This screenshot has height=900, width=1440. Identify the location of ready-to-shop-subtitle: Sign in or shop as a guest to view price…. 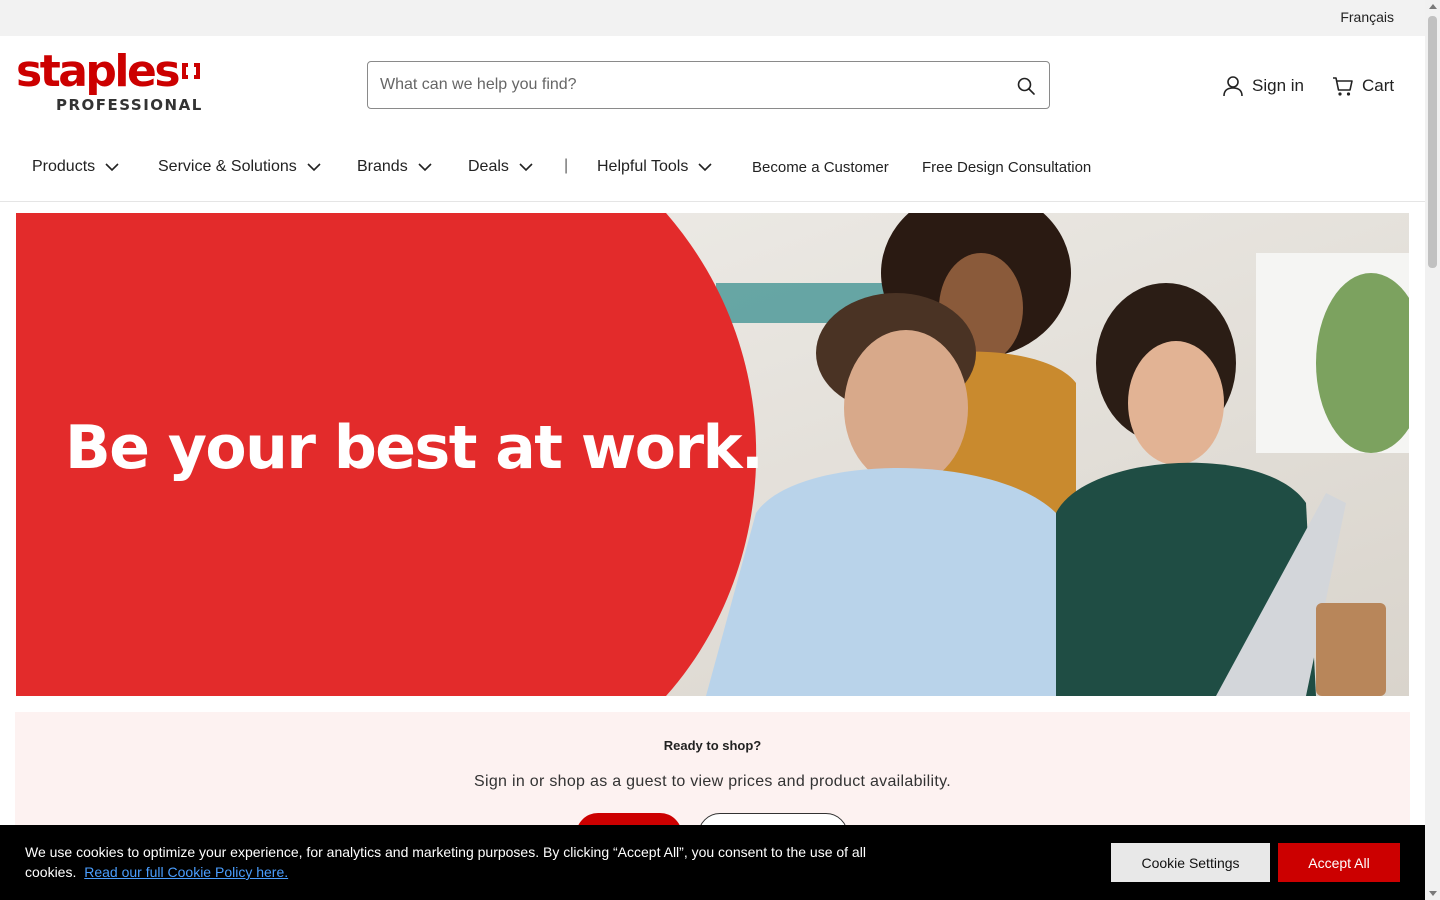
(712, 781).